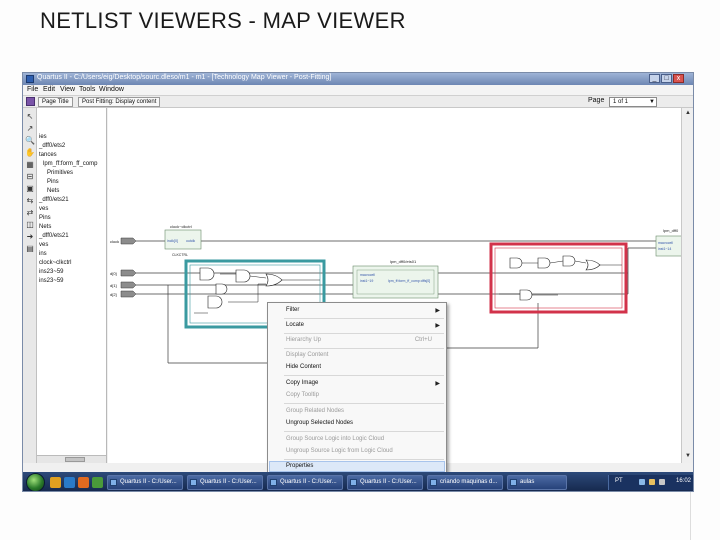  Describe the element at coordinates (307, 355) in the screenshot. I see `menu-display-content: Display Content` at that location.